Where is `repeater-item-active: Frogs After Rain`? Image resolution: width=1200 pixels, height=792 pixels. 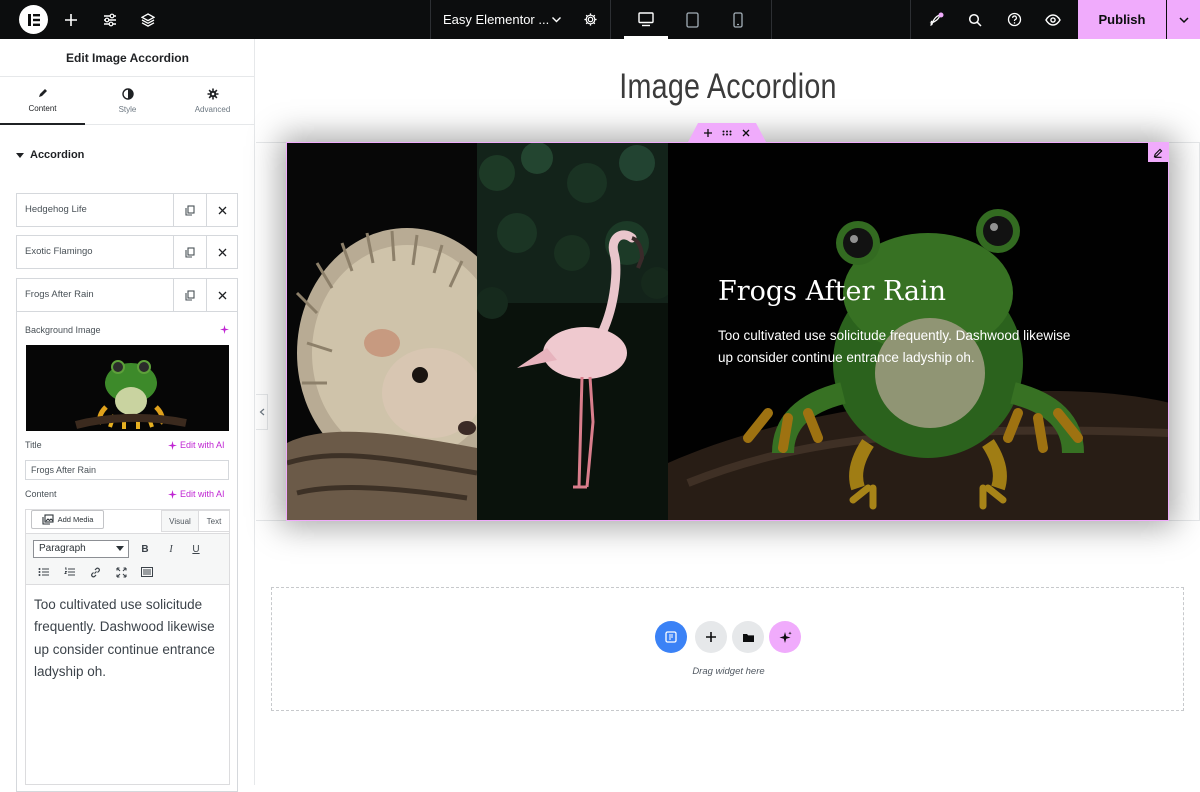
repeater-item-active: Frogs After Rain is located at coordinates (127, 295).